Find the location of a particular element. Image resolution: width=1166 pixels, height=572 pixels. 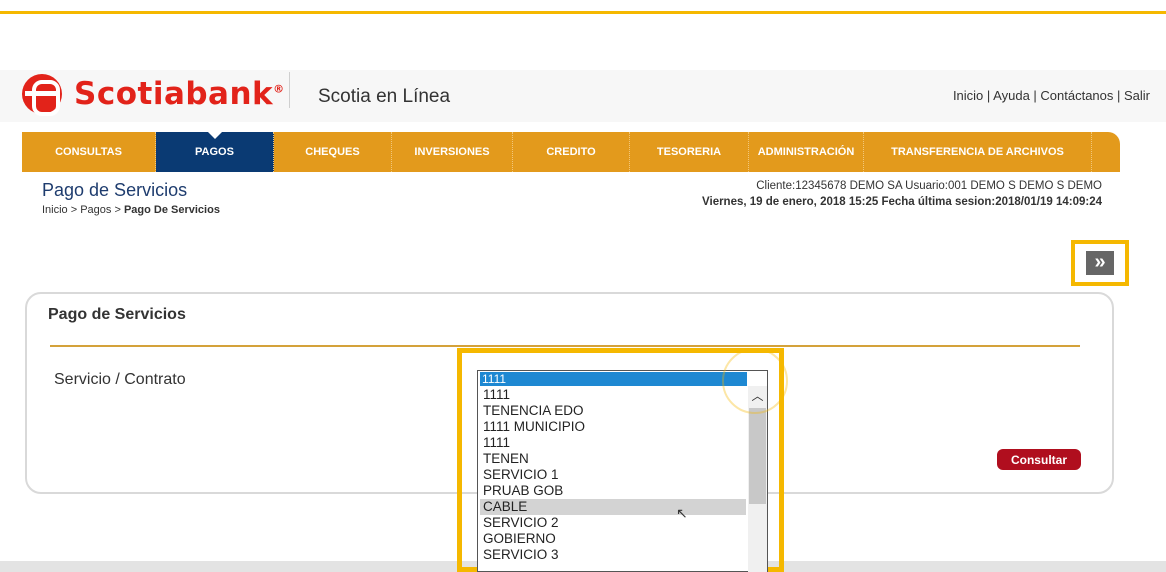

forward-button: » is located at coordinates (1100, 263).